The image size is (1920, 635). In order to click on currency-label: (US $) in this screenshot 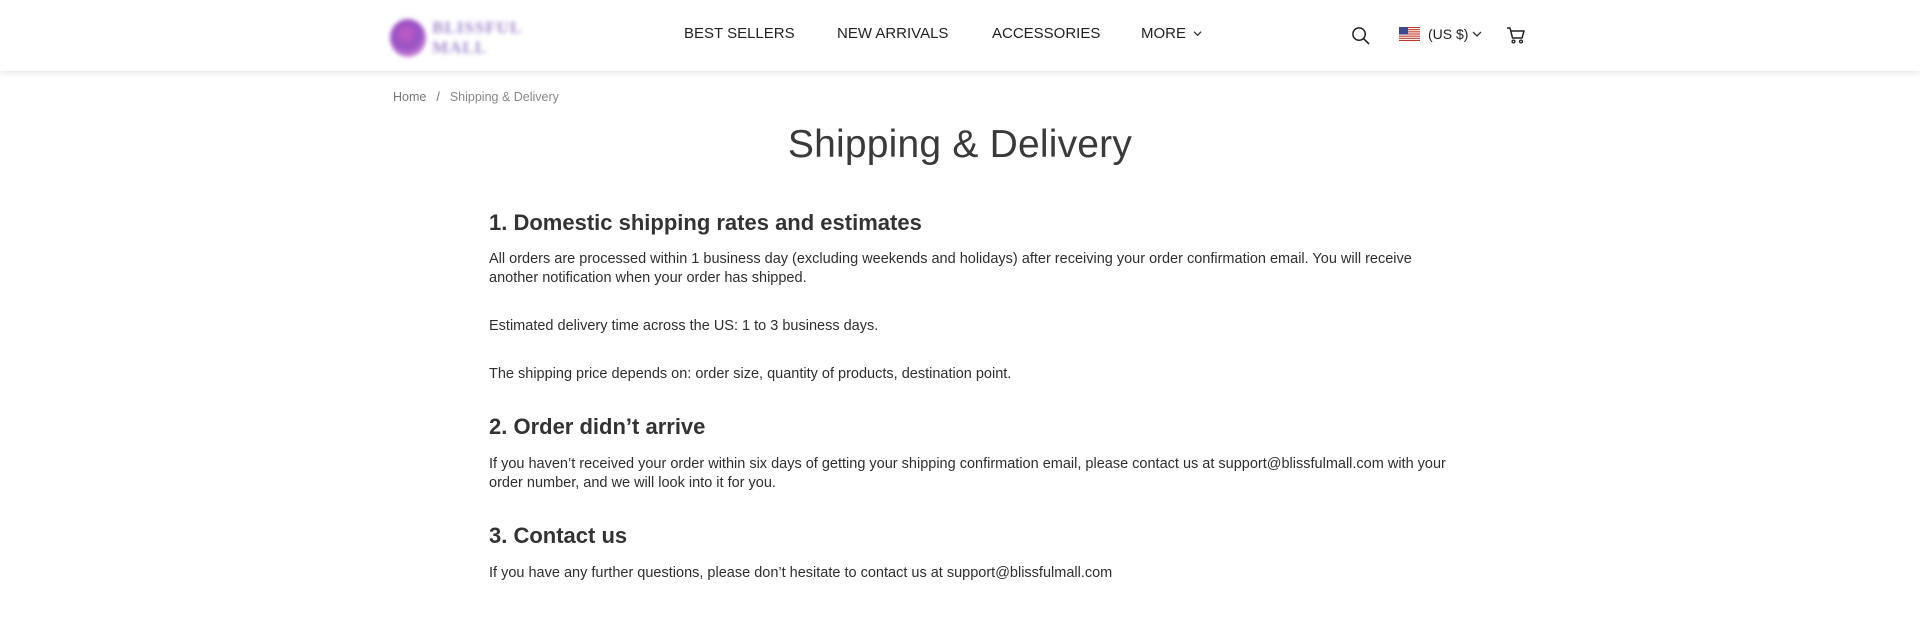, I will do `click(1448, 34)`.